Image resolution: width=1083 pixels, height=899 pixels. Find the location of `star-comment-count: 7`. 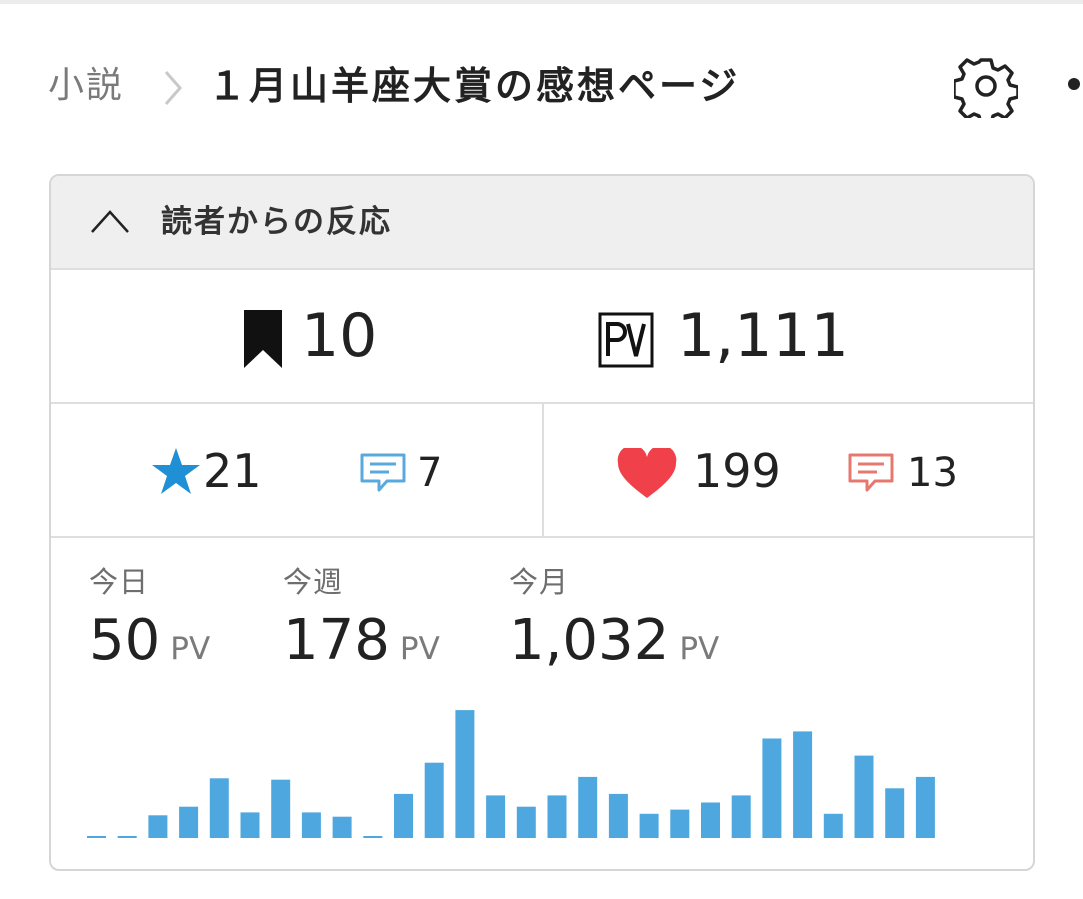

star-comment-count: 7 is located at coordinates (430, 473).